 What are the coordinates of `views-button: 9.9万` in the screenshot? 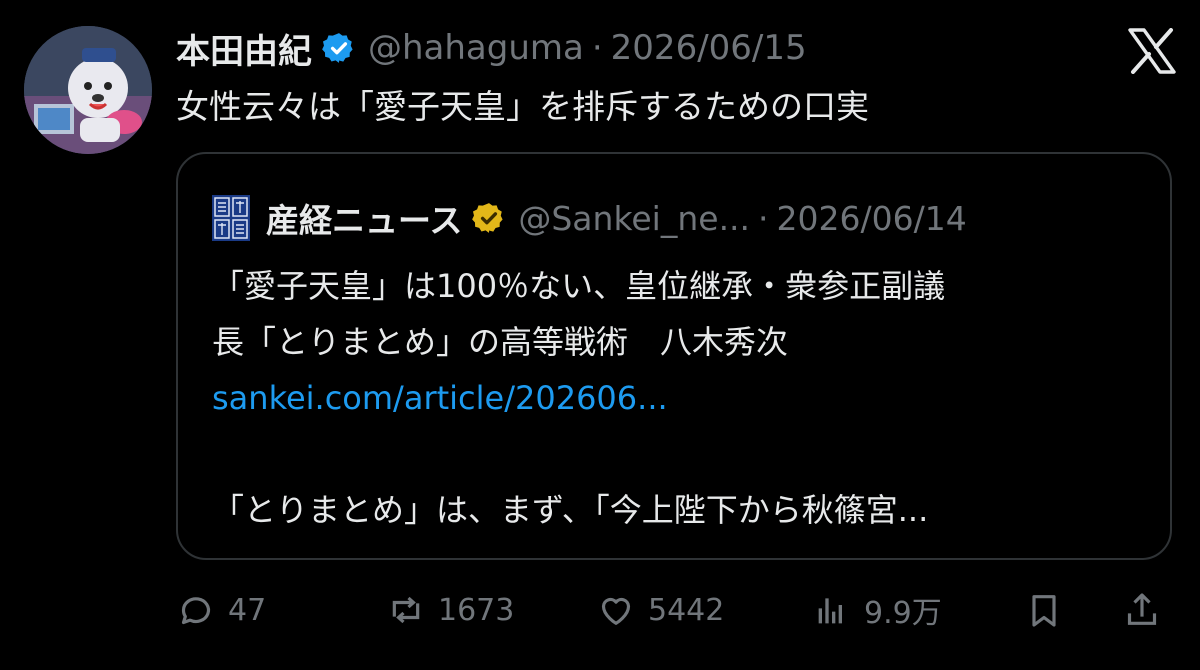 It's located at (877, 610).